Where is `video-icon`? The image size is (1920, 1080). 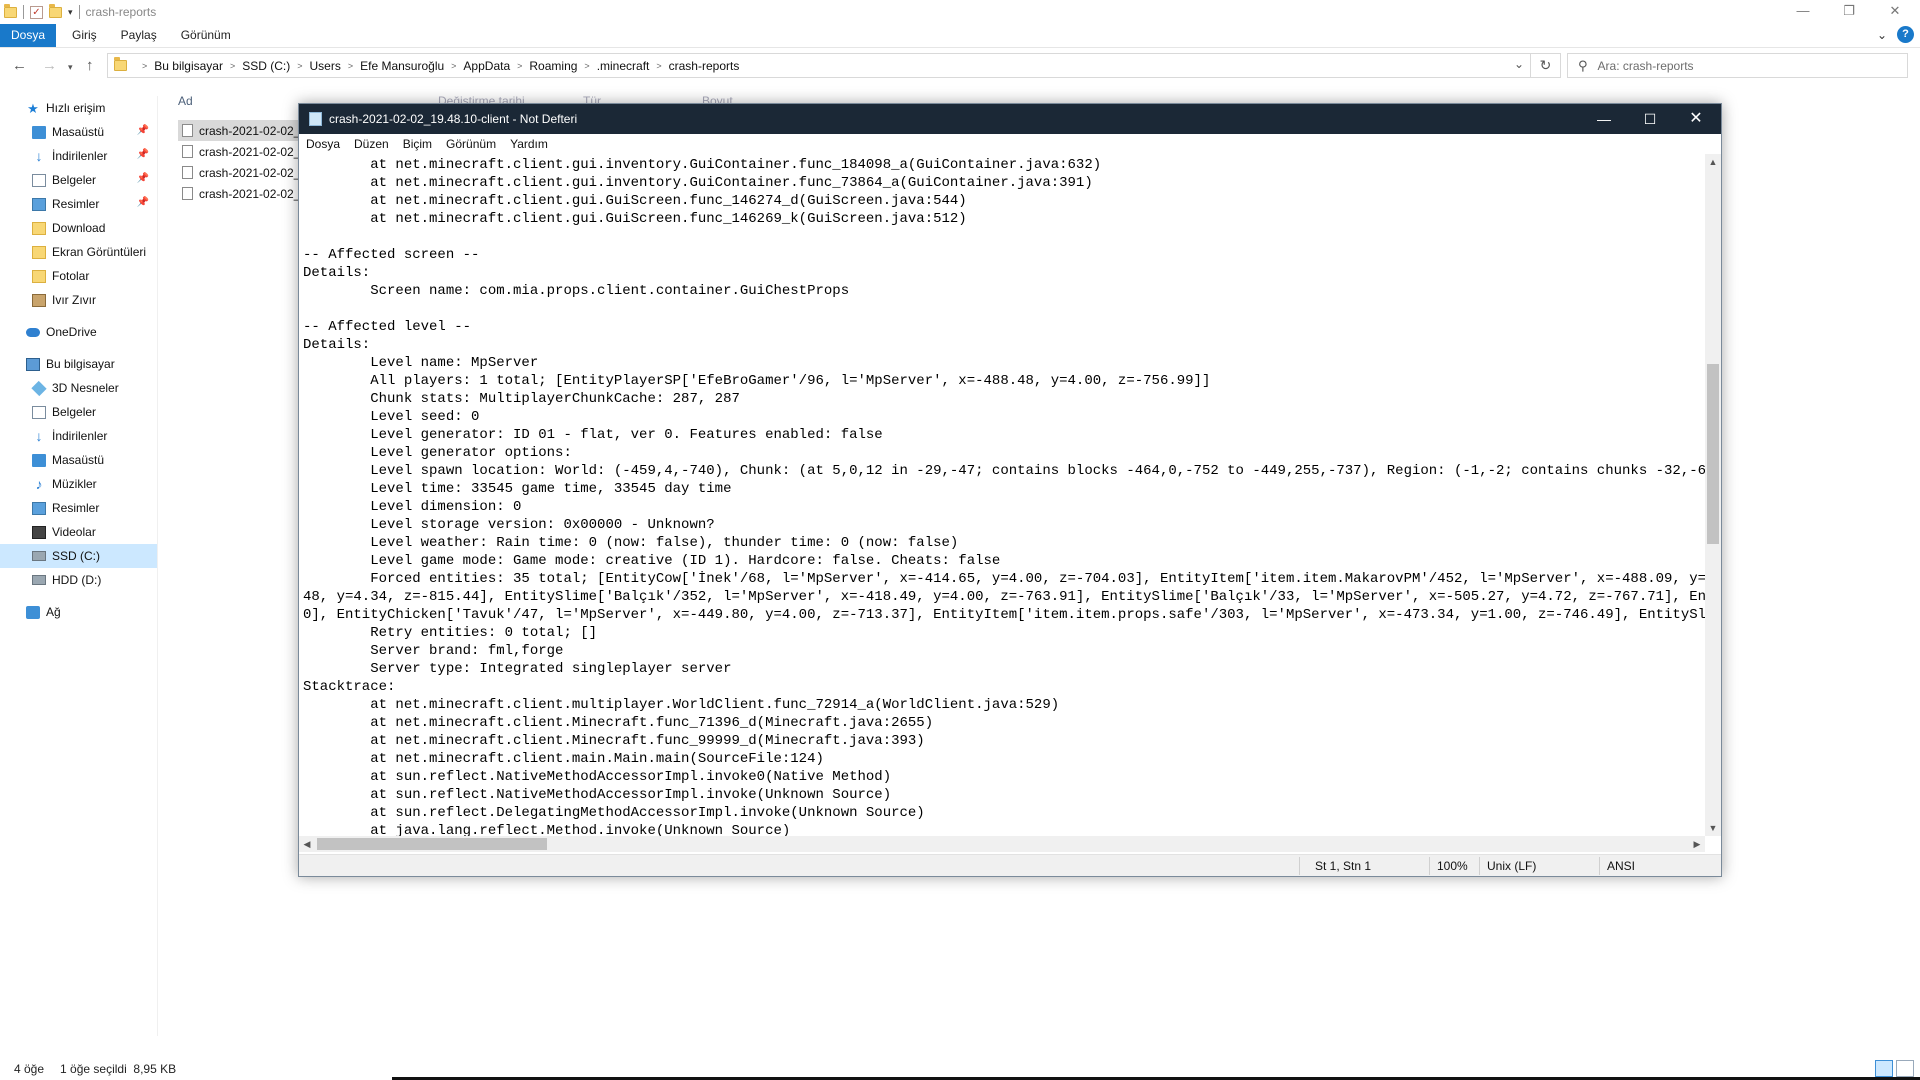 video-icon is located at coordinates (39, 532).